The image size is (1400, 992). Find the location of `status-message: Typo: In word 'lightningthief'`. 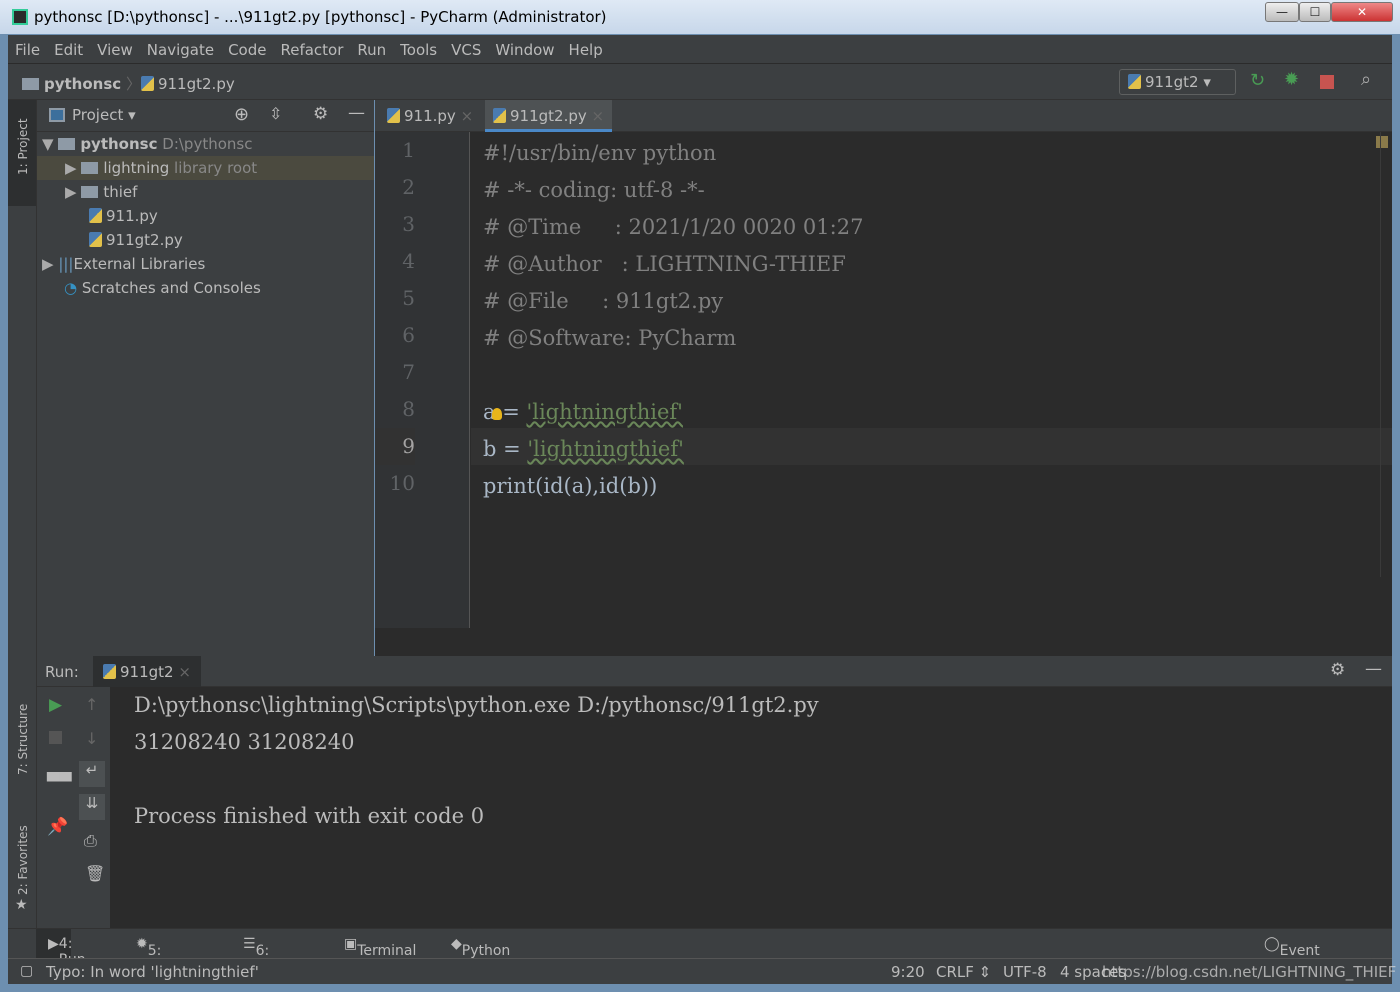

status-message: Typo: In word 'lightningthief' is located at coordinates (152, 972).